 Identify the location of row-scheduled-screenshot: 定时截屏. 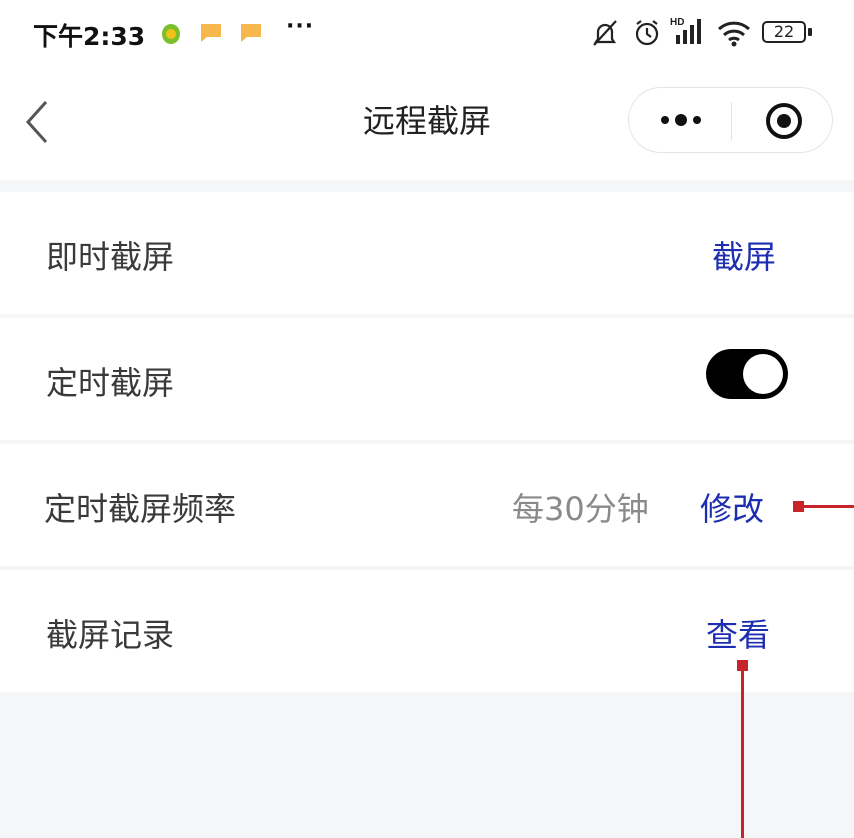
(427, 379).